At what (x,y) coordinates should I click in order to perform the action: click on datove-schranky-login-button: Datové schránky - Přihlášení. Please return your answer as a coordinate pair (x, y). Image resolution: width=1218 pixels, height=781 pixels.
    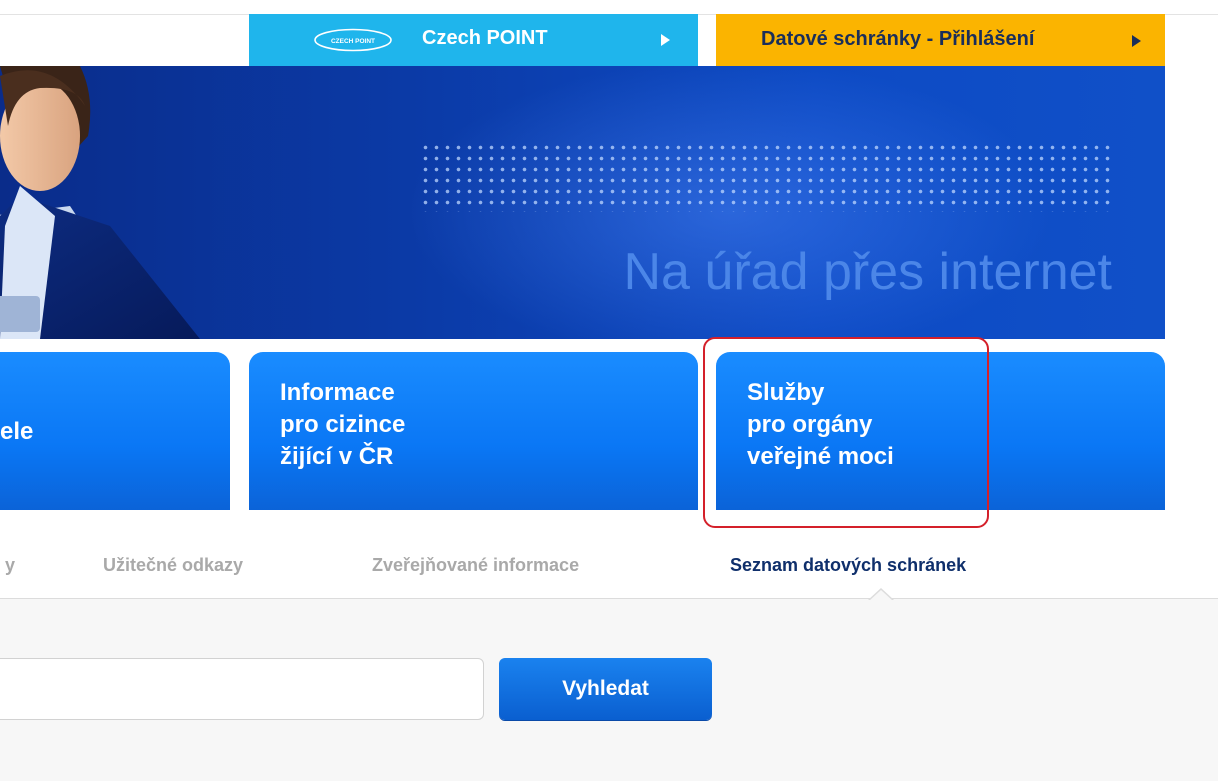
    Looking at the image, I should click on (940, 40).